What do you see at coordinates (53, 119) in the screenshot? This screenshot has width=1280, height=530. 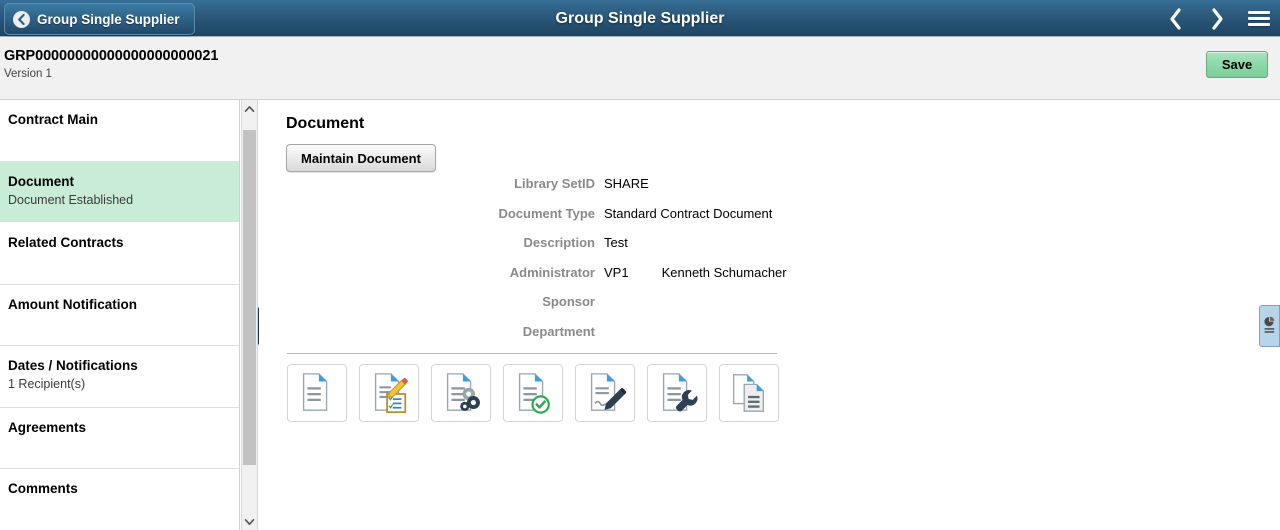 I see `sidebar-item-label: Contract Main` at bounding box center [53, 119].